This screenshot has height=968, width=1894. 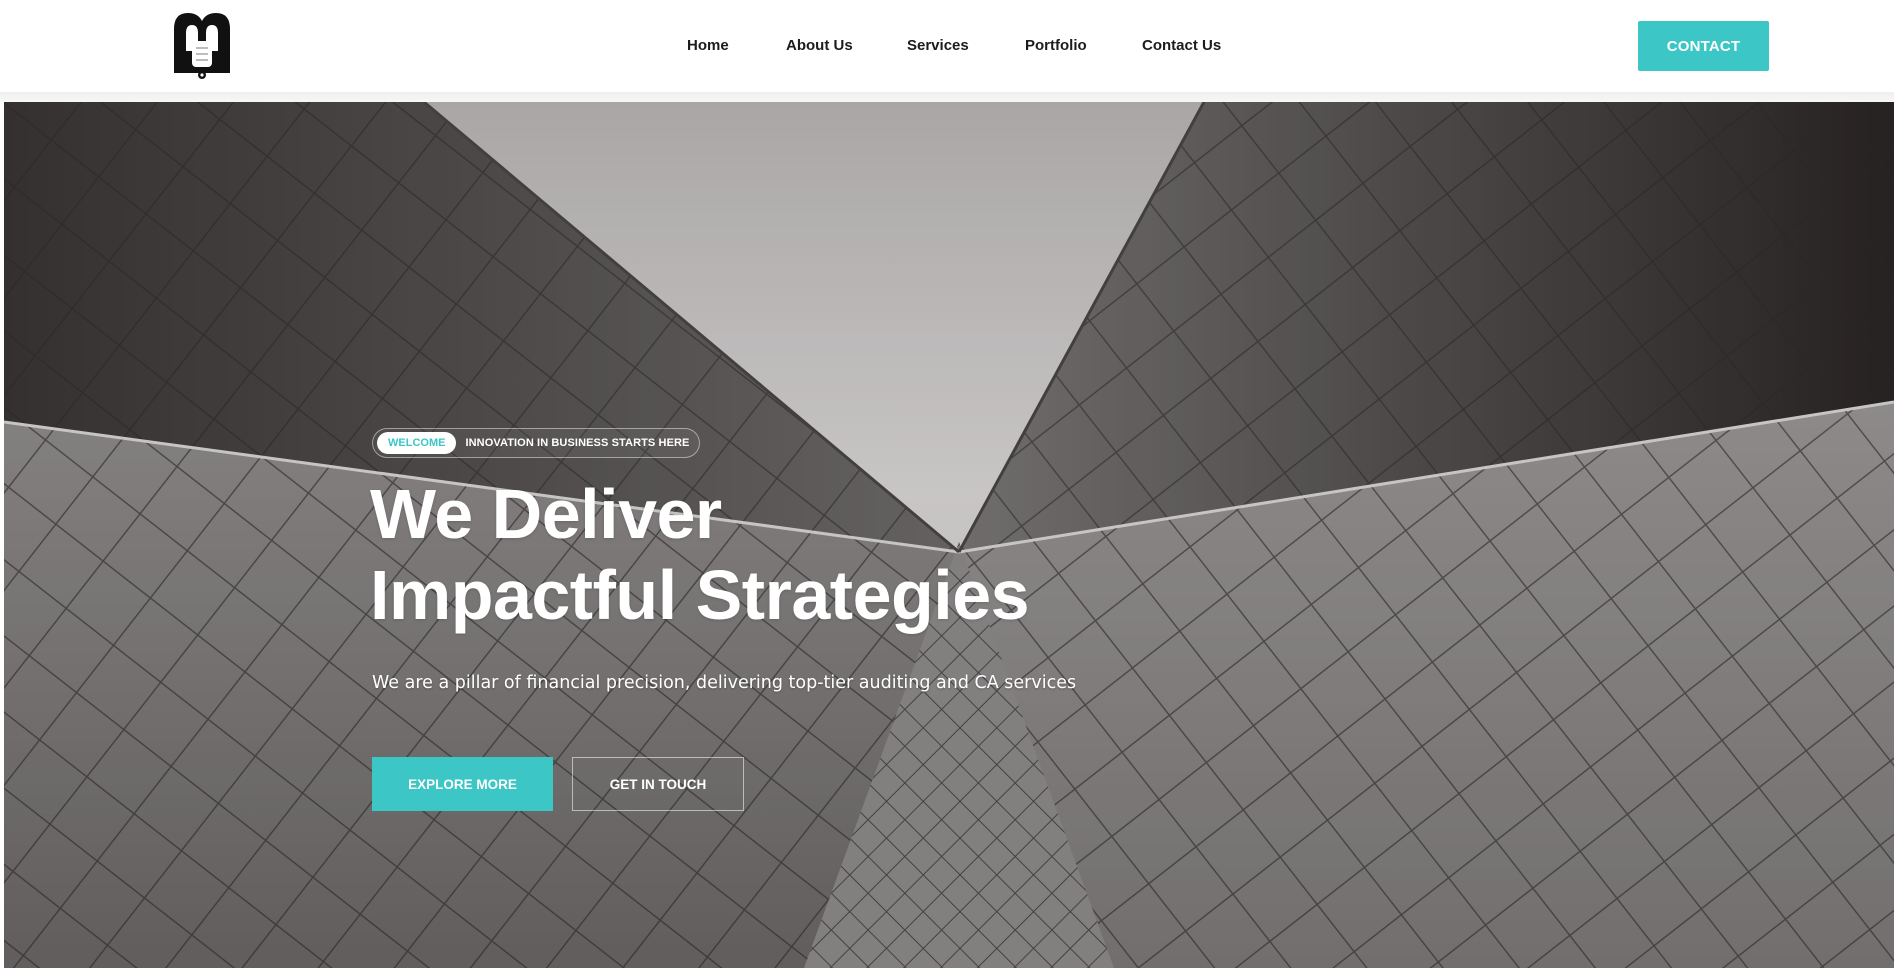 I want to click on hero-title-line-2: Impactful Strategies, so click(x=700, y=595).